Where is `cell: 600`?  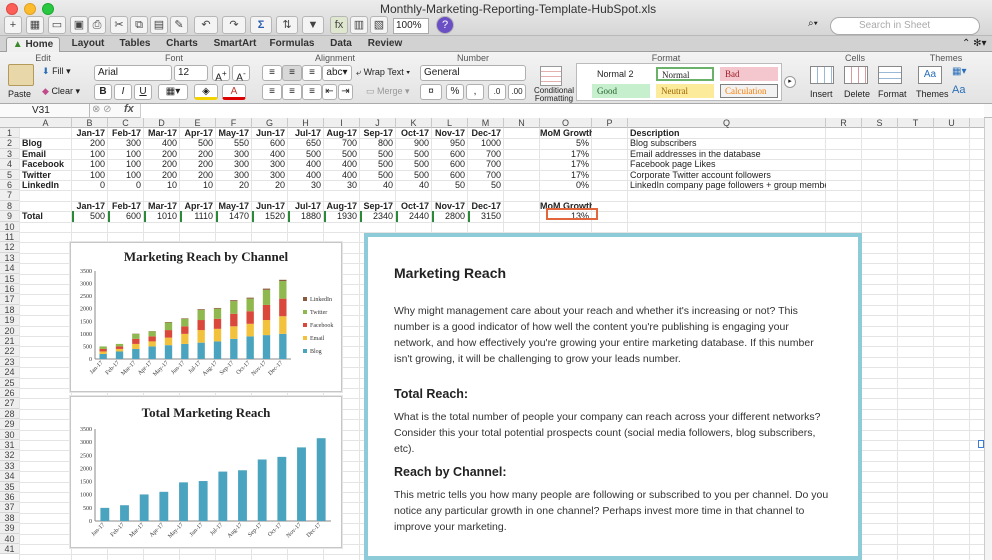
cell: 600 is located at coordinates (270, 143).